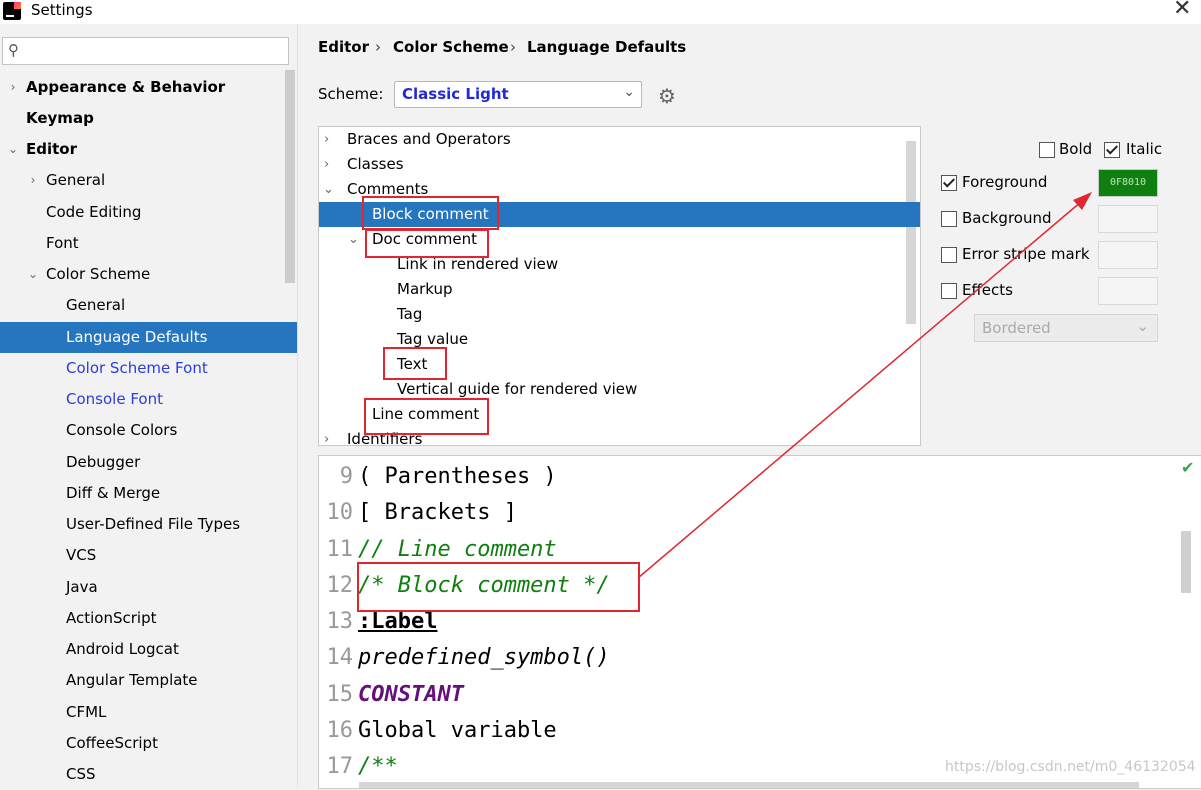  I want to click on watermark: https://blog.csdn.net/m0_46132054, so click(1070, 767).